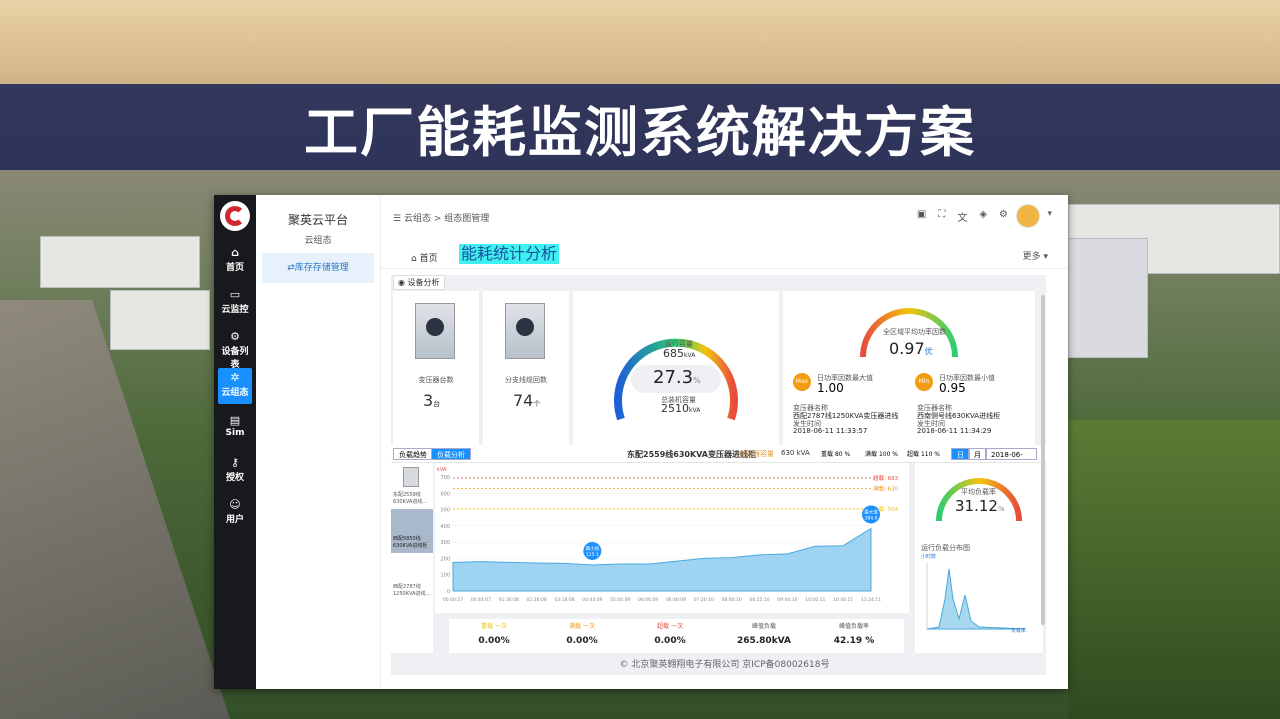 The image size is (1280, 719). Describe the element at coordinates (317, 220) in the screenshot. I see `platform-name: 聚英云平台` at that location.